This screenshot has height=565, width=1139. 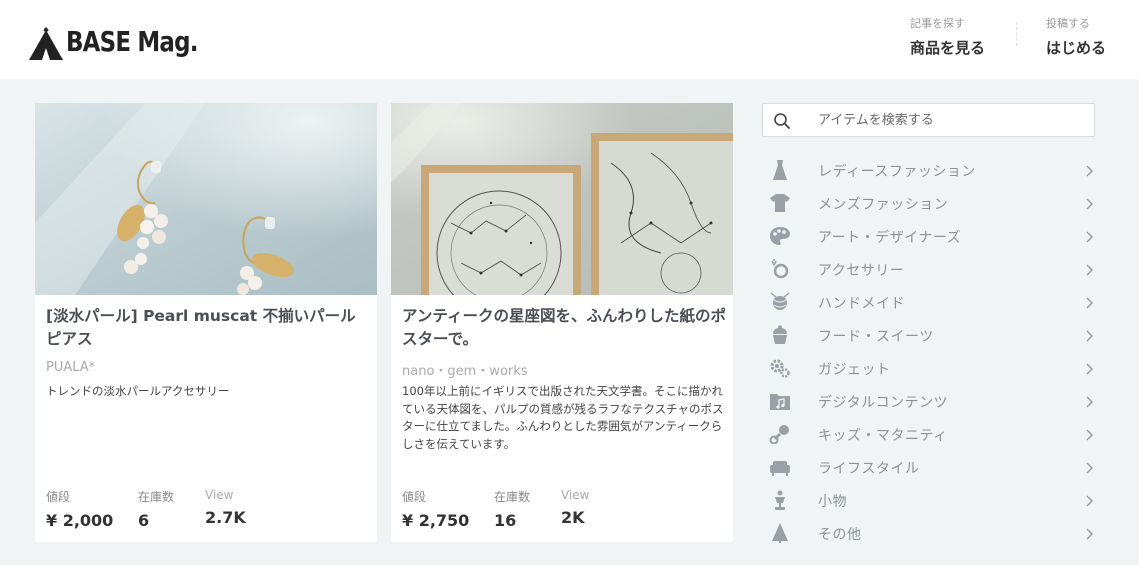 What do you see at coordinates (569, 39) in the screenshot?
I see `site-header: BASE Mag. 記事を探す 商品を見る 投稿する はじめる` at bounding box center [569, 39].